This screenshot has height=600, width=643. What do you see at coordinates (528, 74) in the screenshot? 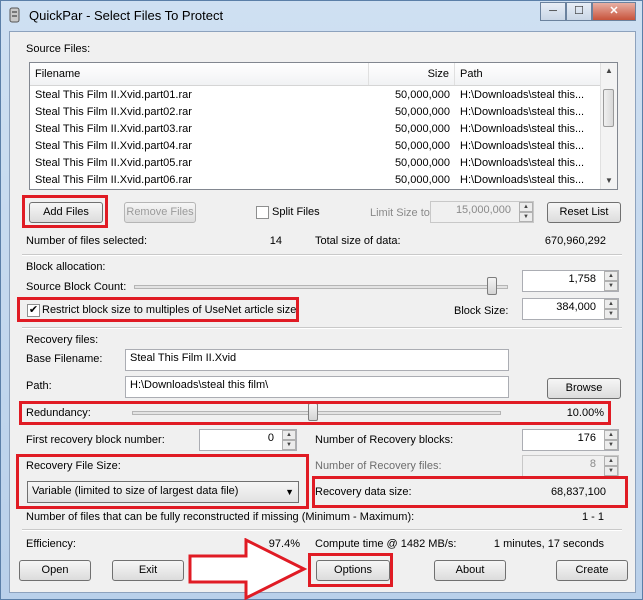
I see `column-header-path: Path` at bounding box center [528, 74].